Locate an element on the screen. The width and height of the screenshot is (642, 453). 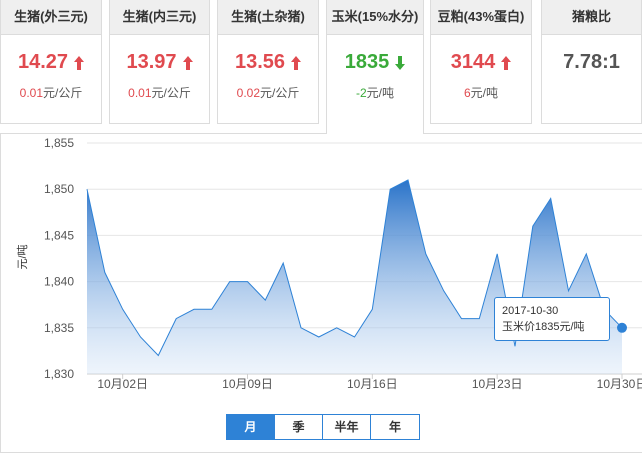
range-tabs: 月 季 半年 年 is located at coordinates (323, 427).